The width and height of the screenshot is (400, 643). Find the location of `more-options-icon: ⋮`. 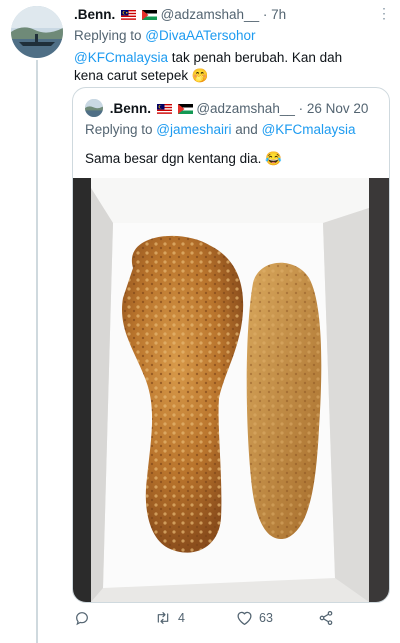

more-options-icon: ⋮ is located at coordinates (384, 13).